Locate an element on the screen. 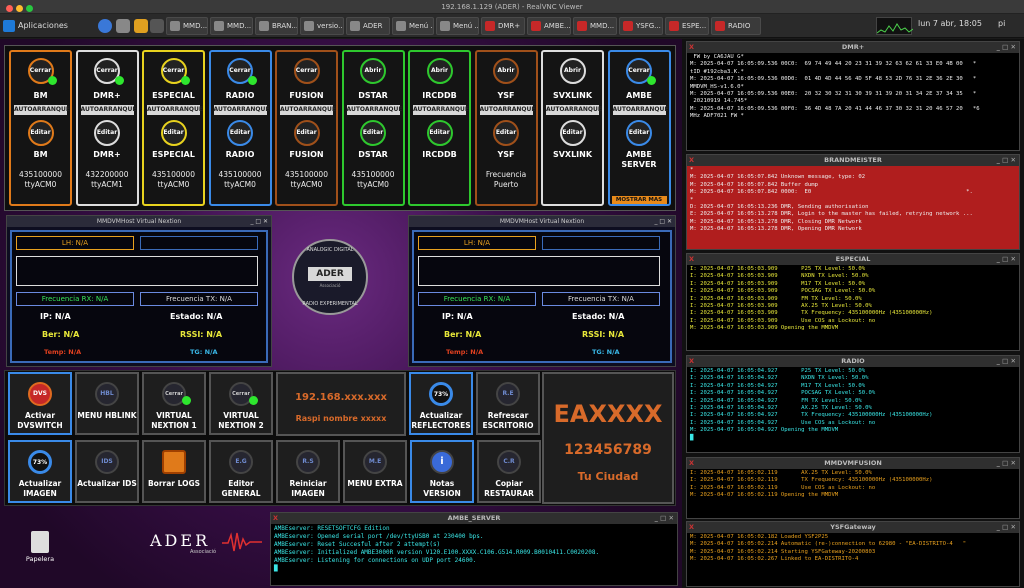  vlc-icon is located at coordinates (141, 26).